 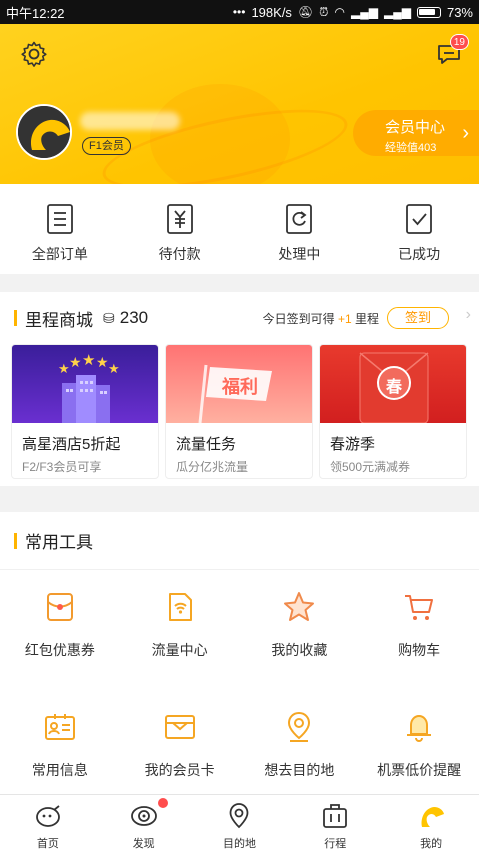 I want to click on mall-card-flow: 福利 流量任务 瓜分亿兆流量, so click(x=239, y=411).